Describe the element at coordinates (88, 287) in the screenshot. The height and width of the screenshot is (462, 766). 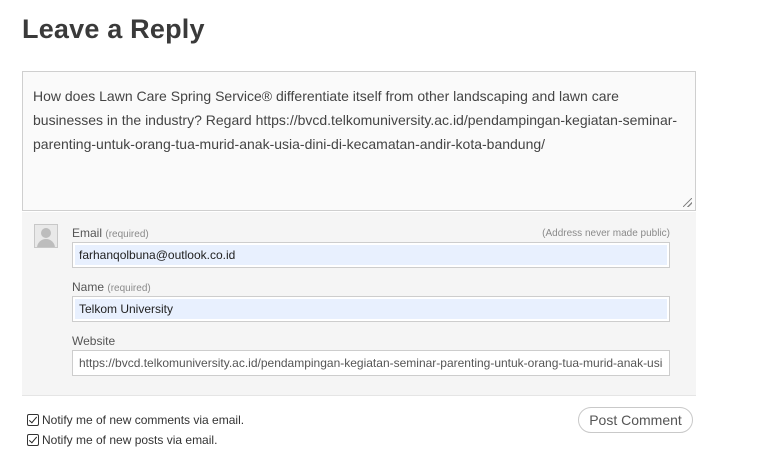
I see `name-label-text: Name` at that location.